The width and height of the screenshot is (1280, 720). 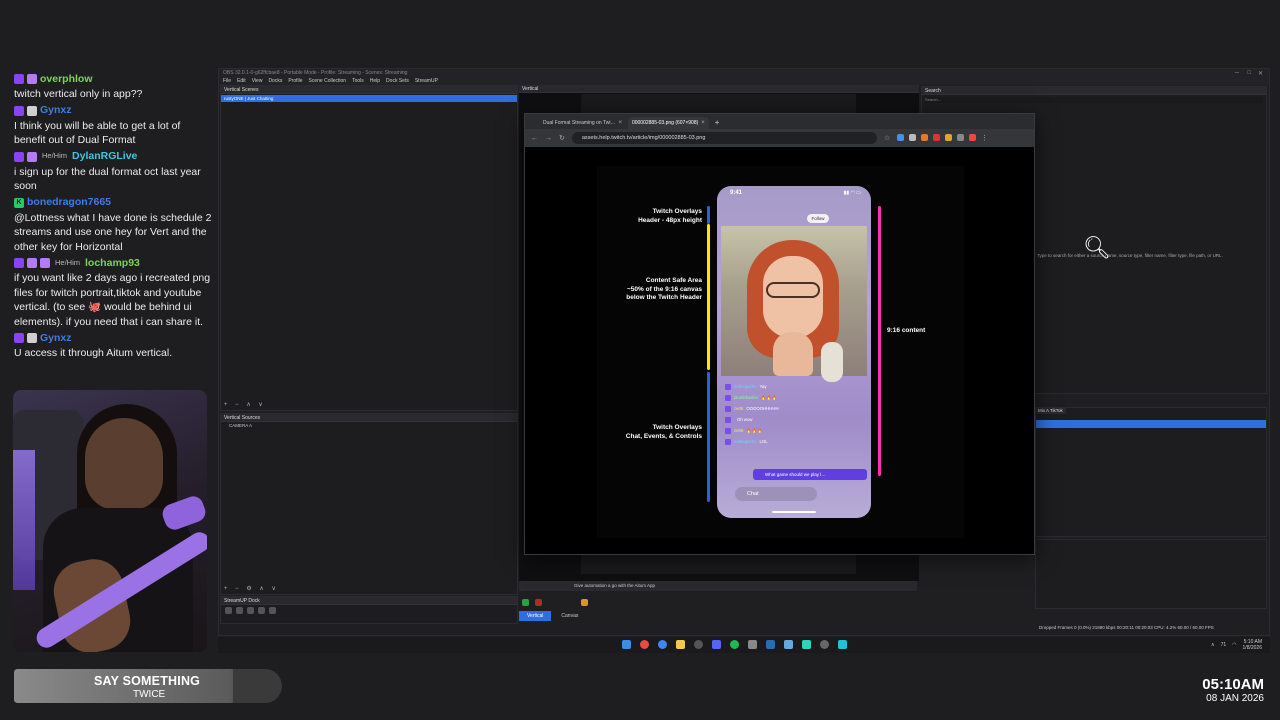 What do you see at coordinates (942, 138) in the screenshot?
I see `extension-icons: ⋮` at bounding box center [942, 138].